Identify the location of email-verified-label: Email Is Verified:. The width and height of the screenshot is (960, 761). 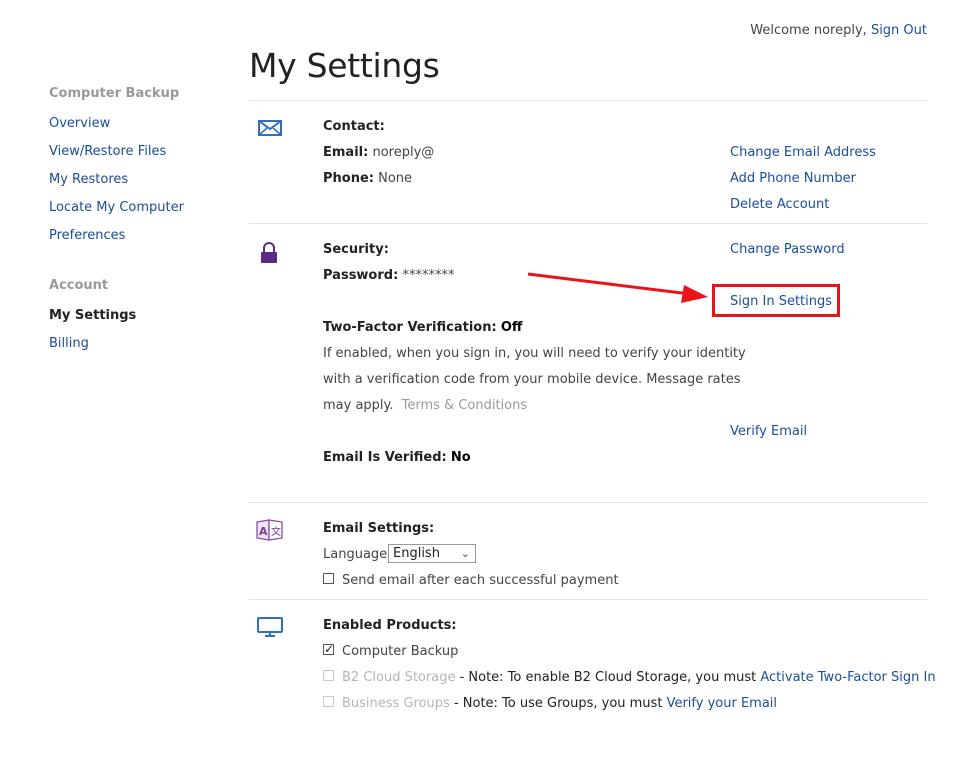
(385, 457).